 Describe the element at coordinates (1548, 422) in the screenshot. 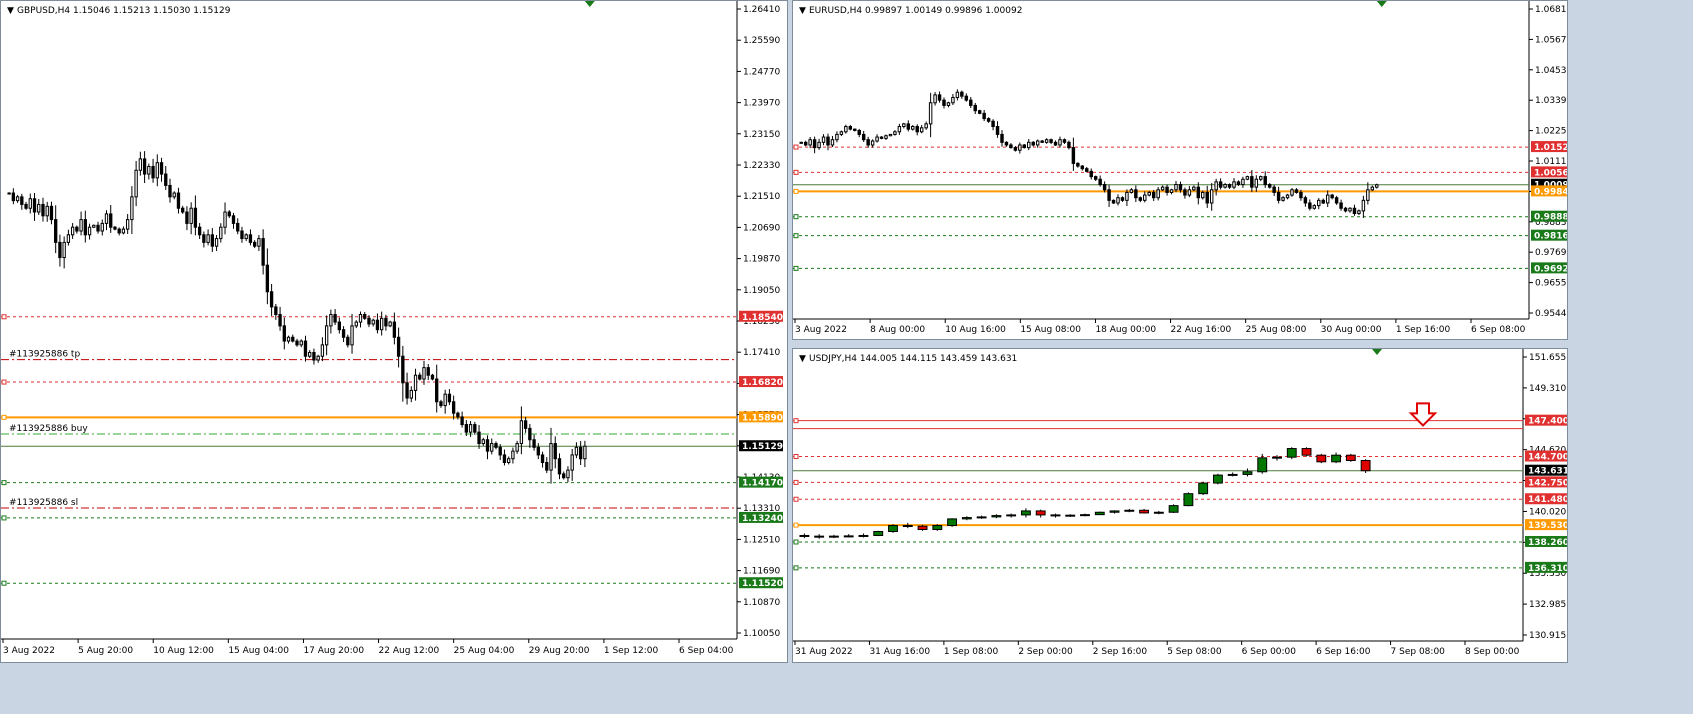

I see `price-tag-label: 147.400` at that location.